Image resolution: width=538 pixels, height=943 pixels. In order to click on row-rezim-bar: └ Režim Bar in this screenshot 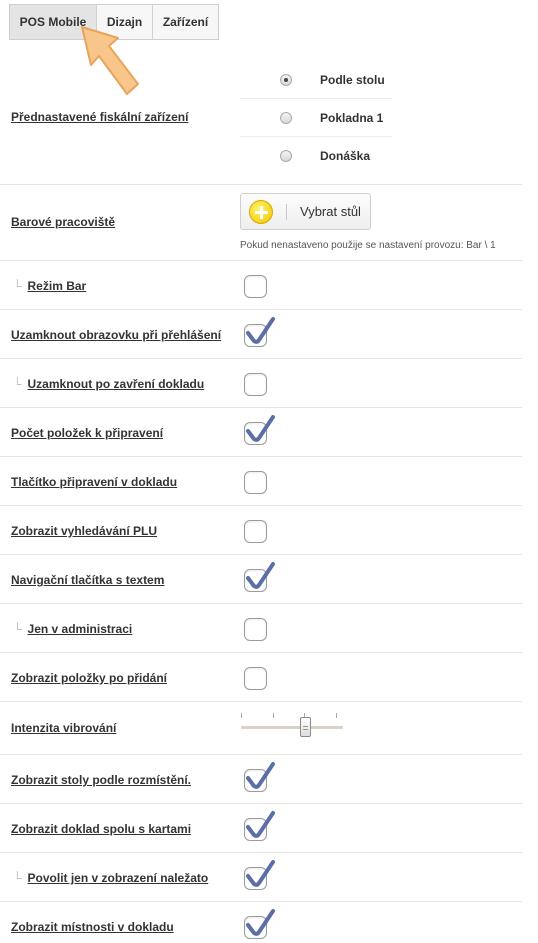, I will do `click(261, 285)`.